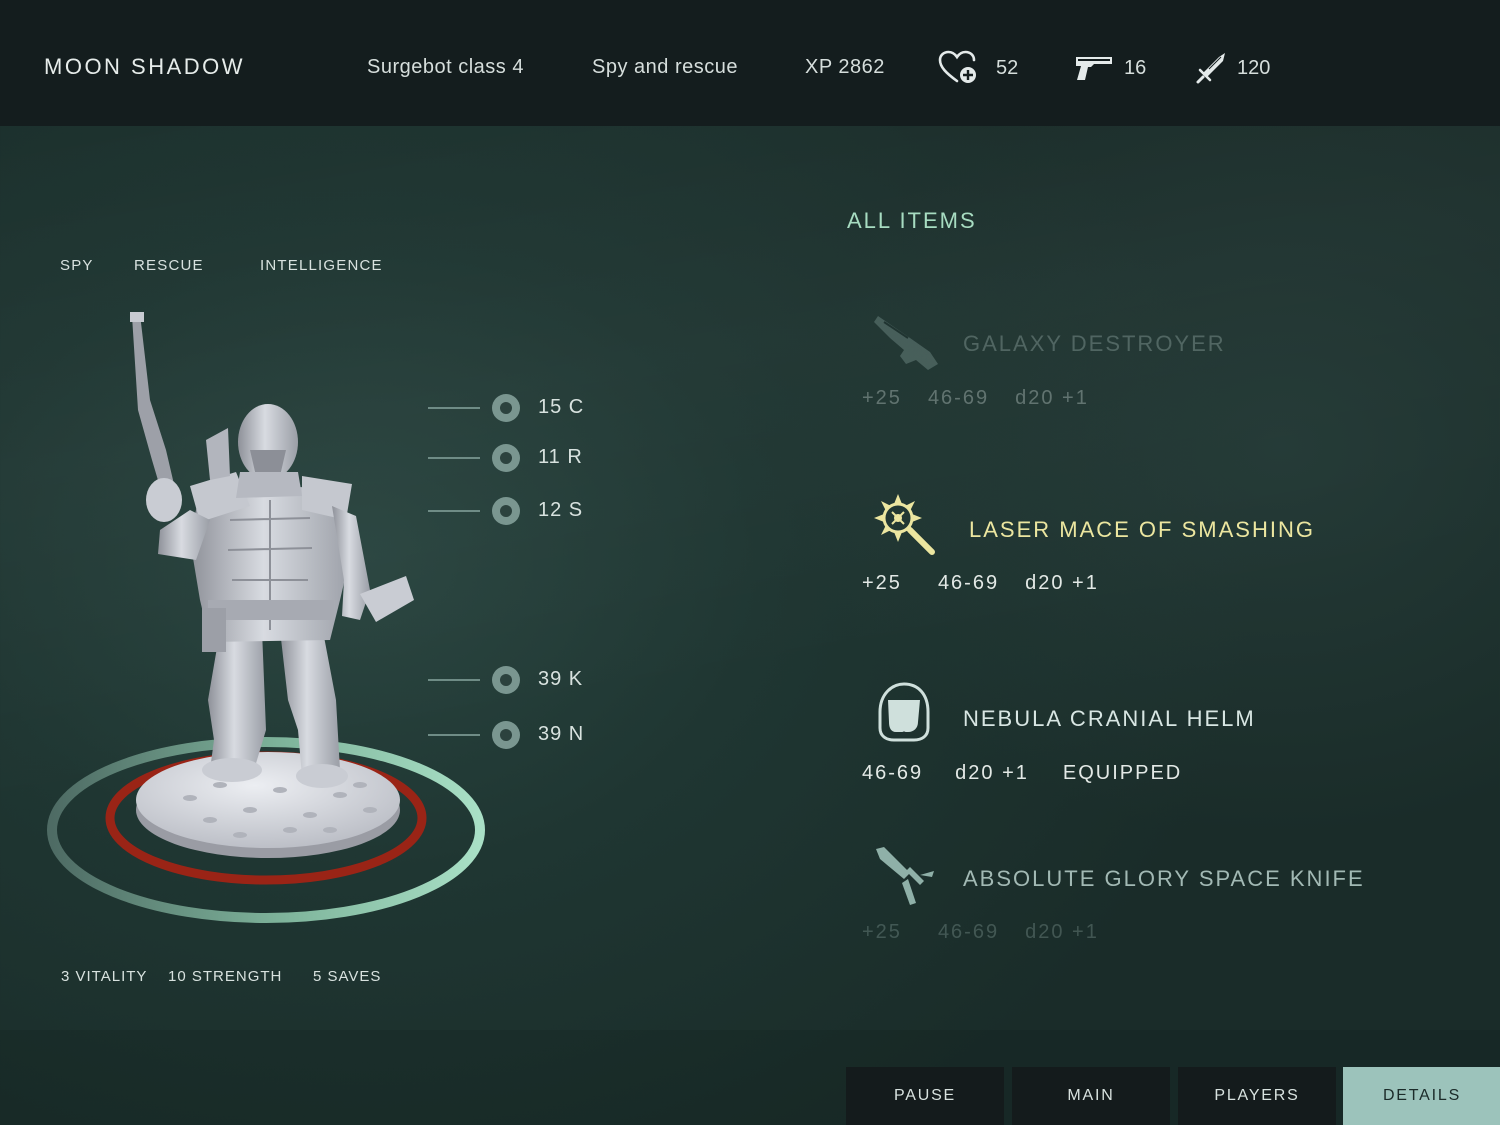  What do you see at coordinates (906, 343) in the screenshot?
I see `blaster-icon` at bounding box center [906, 343].